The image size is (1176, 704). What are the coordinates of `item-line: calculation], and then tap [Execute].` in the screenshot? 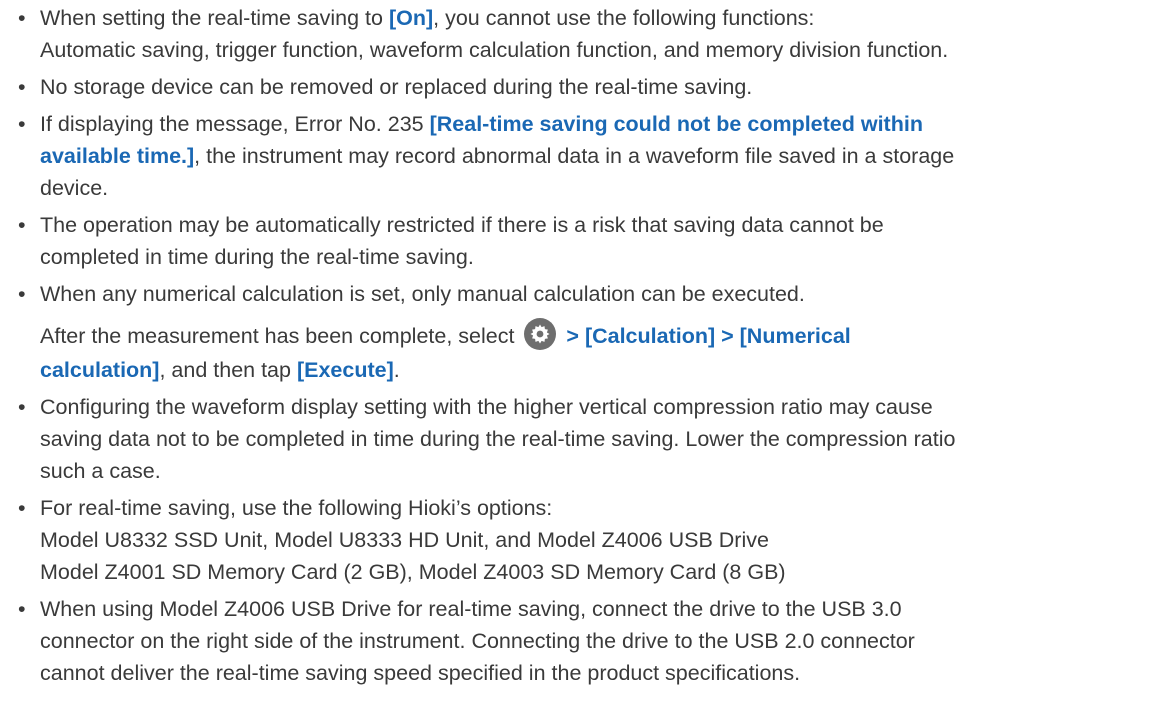 It's located at (220, 370).